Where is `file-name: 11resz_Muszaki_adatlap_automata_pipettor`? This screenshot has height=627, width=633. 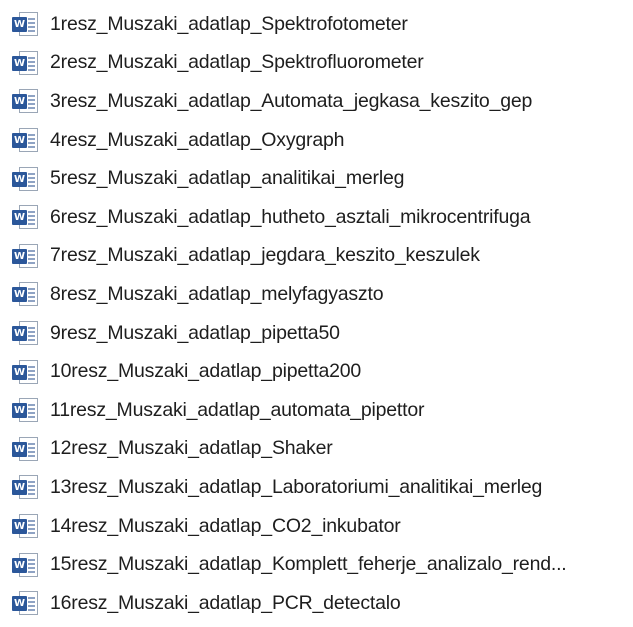
file-name: 11resz_Muszaki_adatlap_automata_pipettor is located at coordinates (237, 409).